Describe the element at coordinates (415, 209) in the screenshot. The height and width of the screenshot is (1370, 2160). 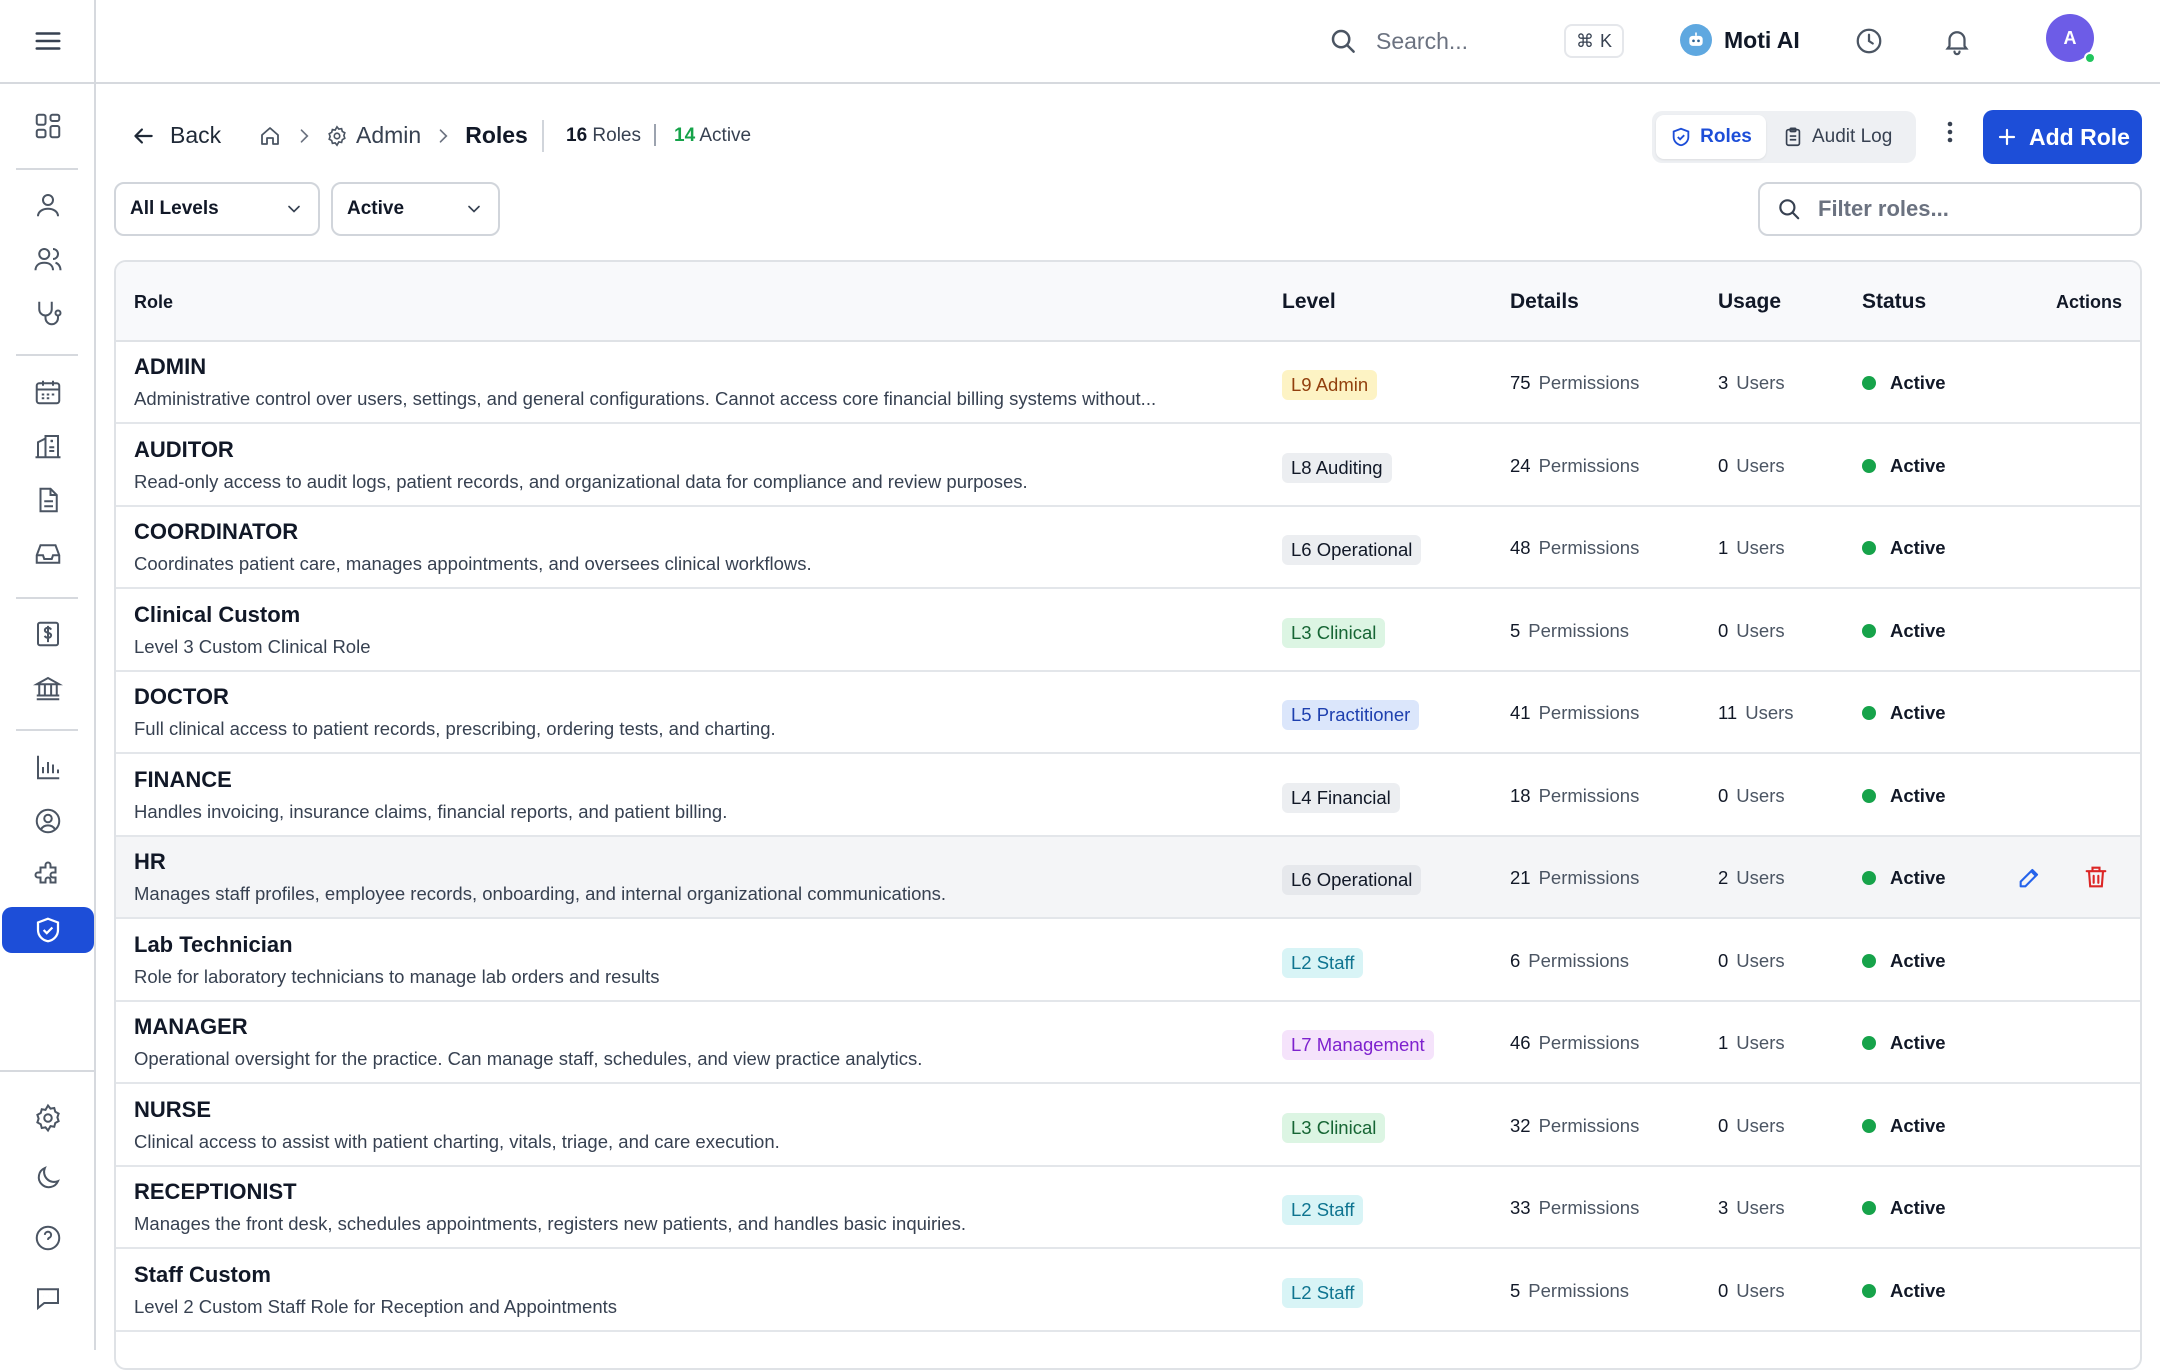
I see `status-filter-select: Active` at that location.